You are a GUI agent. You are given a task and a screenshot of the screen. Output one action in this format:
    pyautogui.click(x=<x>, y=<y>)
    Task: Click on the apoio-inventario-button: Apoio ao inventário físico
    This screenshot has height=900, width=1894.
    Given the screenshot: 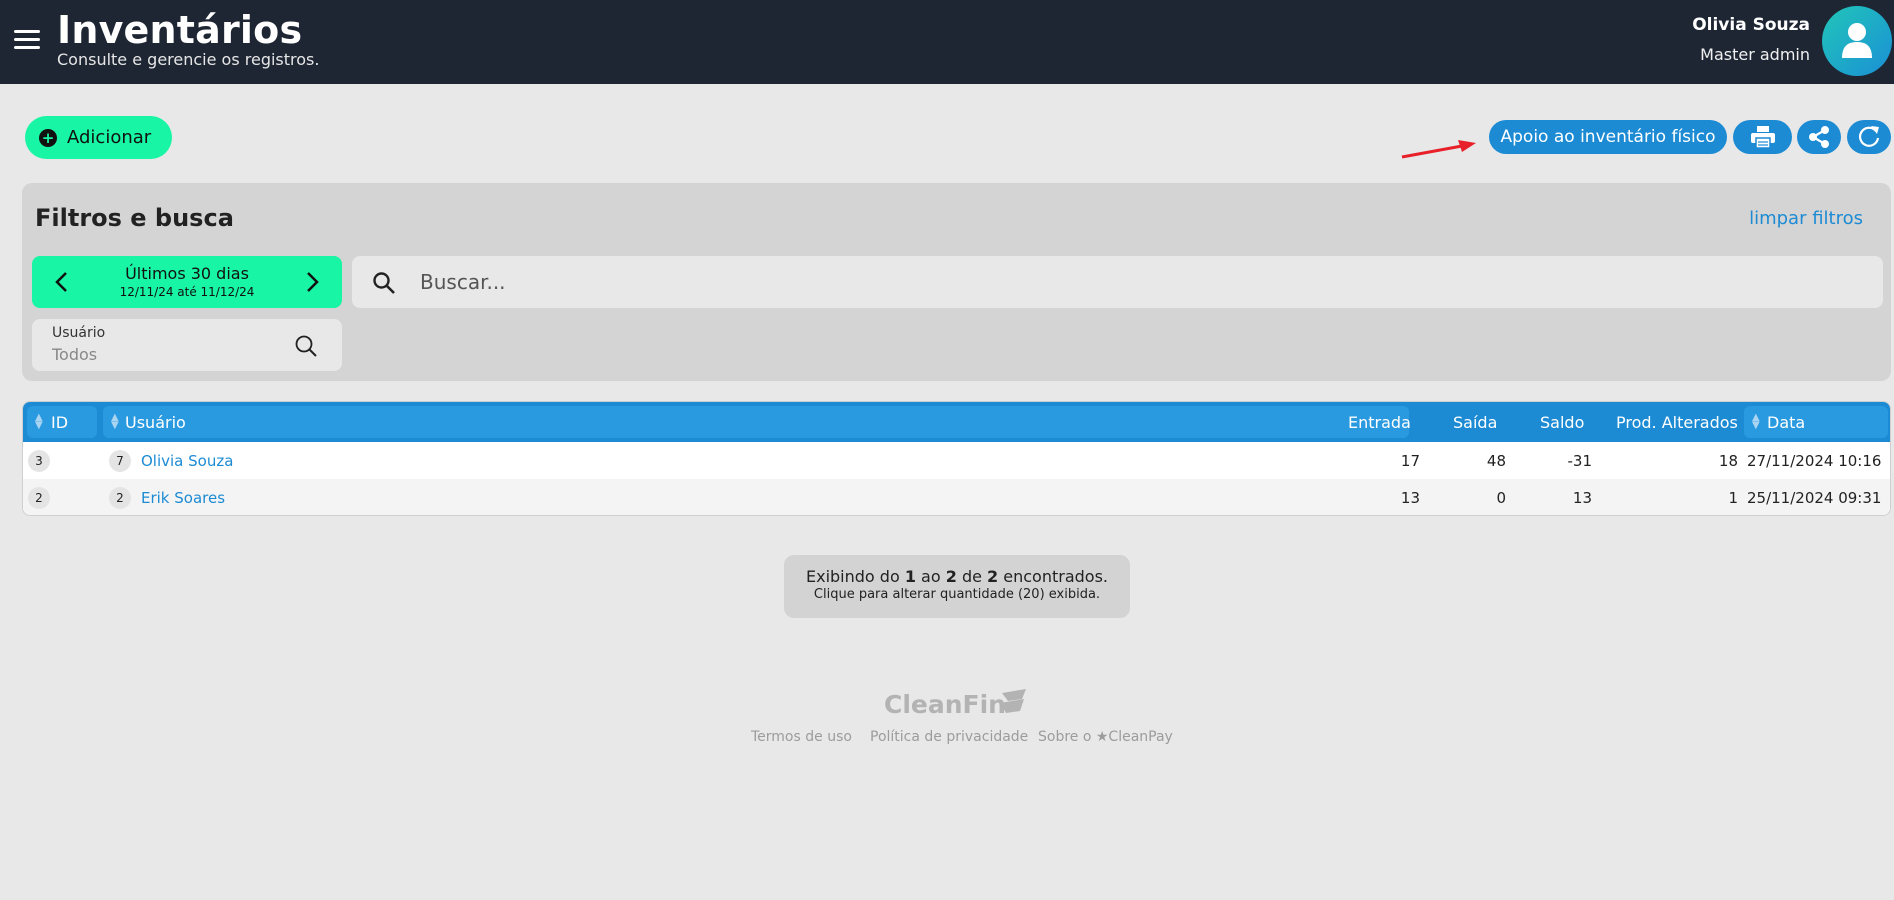 What is the action you would take?
    pyautogui.click(x=1608, y=137)
    